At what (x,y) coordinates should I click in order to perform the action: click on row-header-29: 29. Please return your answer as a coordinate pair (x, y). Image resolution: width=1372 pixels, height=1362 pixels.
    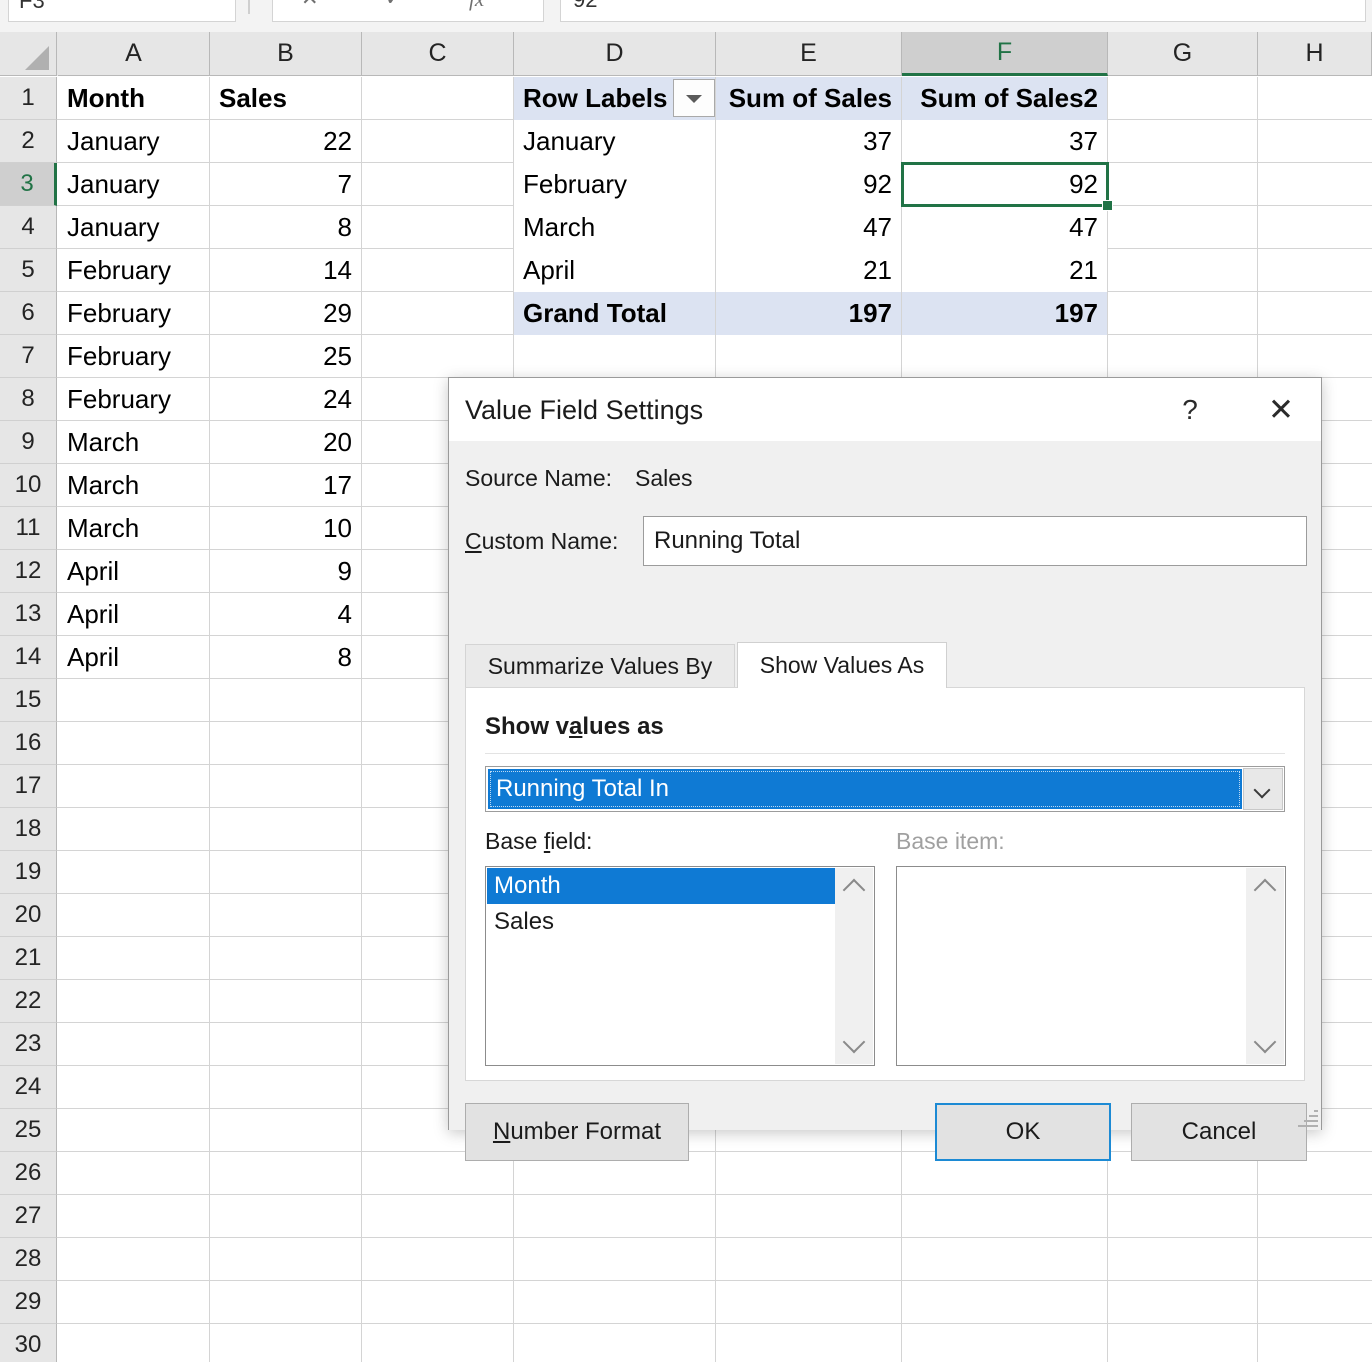
    Looking at the image, I should click on (28, 1302).